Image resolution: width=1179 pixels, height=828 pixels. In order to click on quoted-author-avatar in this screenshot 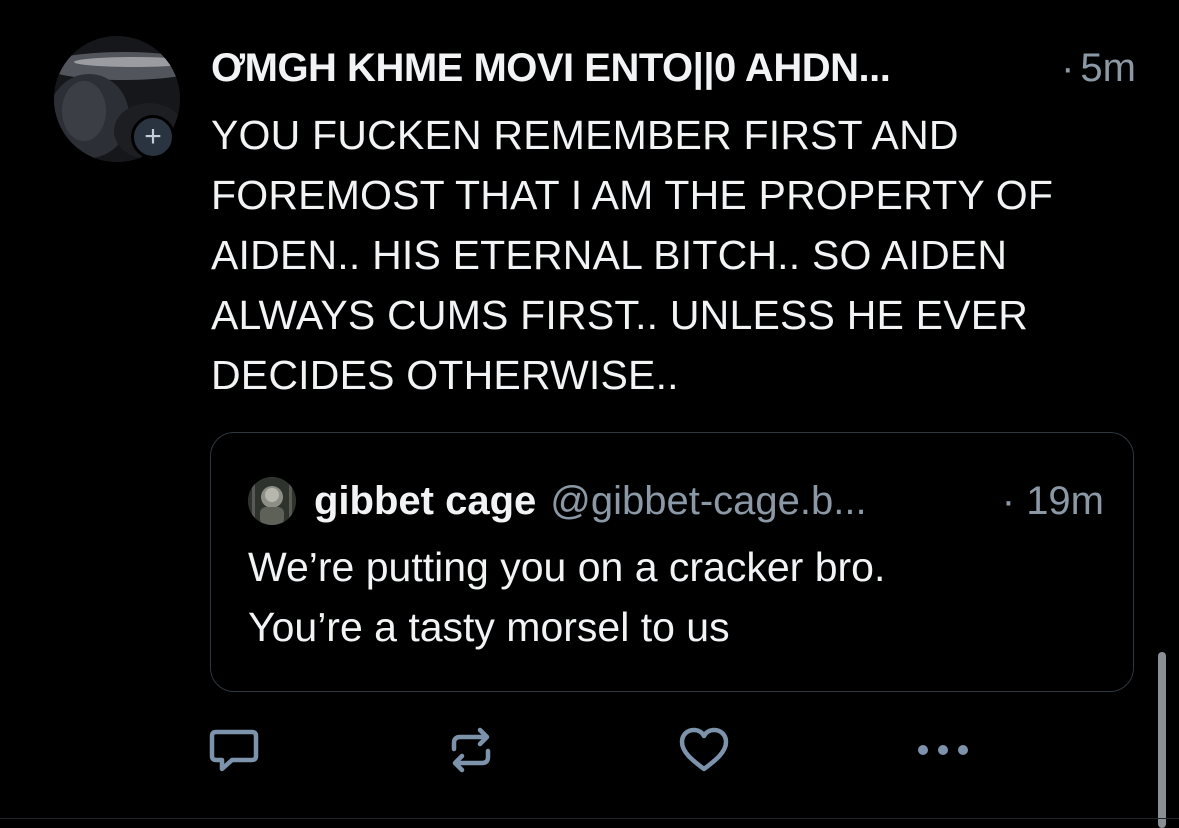, I will do `click(272, 501)`.